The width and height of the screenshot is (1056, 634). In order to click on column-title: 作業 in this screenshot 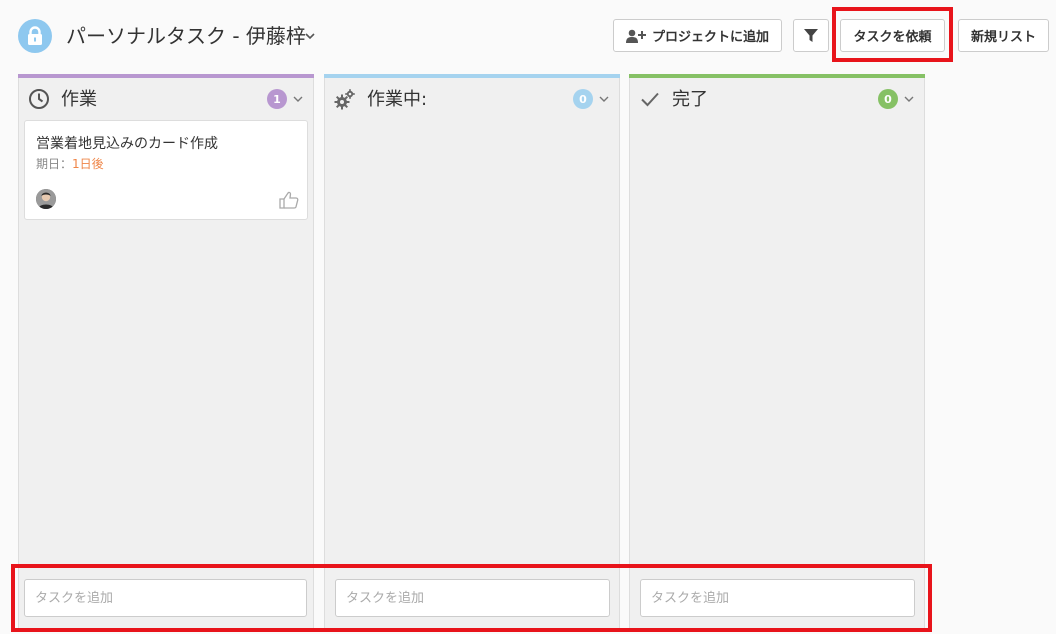, I will do `click(79, 99)`.